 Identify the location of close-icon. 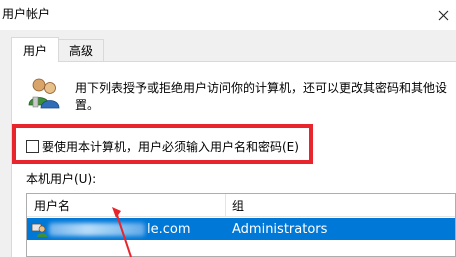
(443, 15).